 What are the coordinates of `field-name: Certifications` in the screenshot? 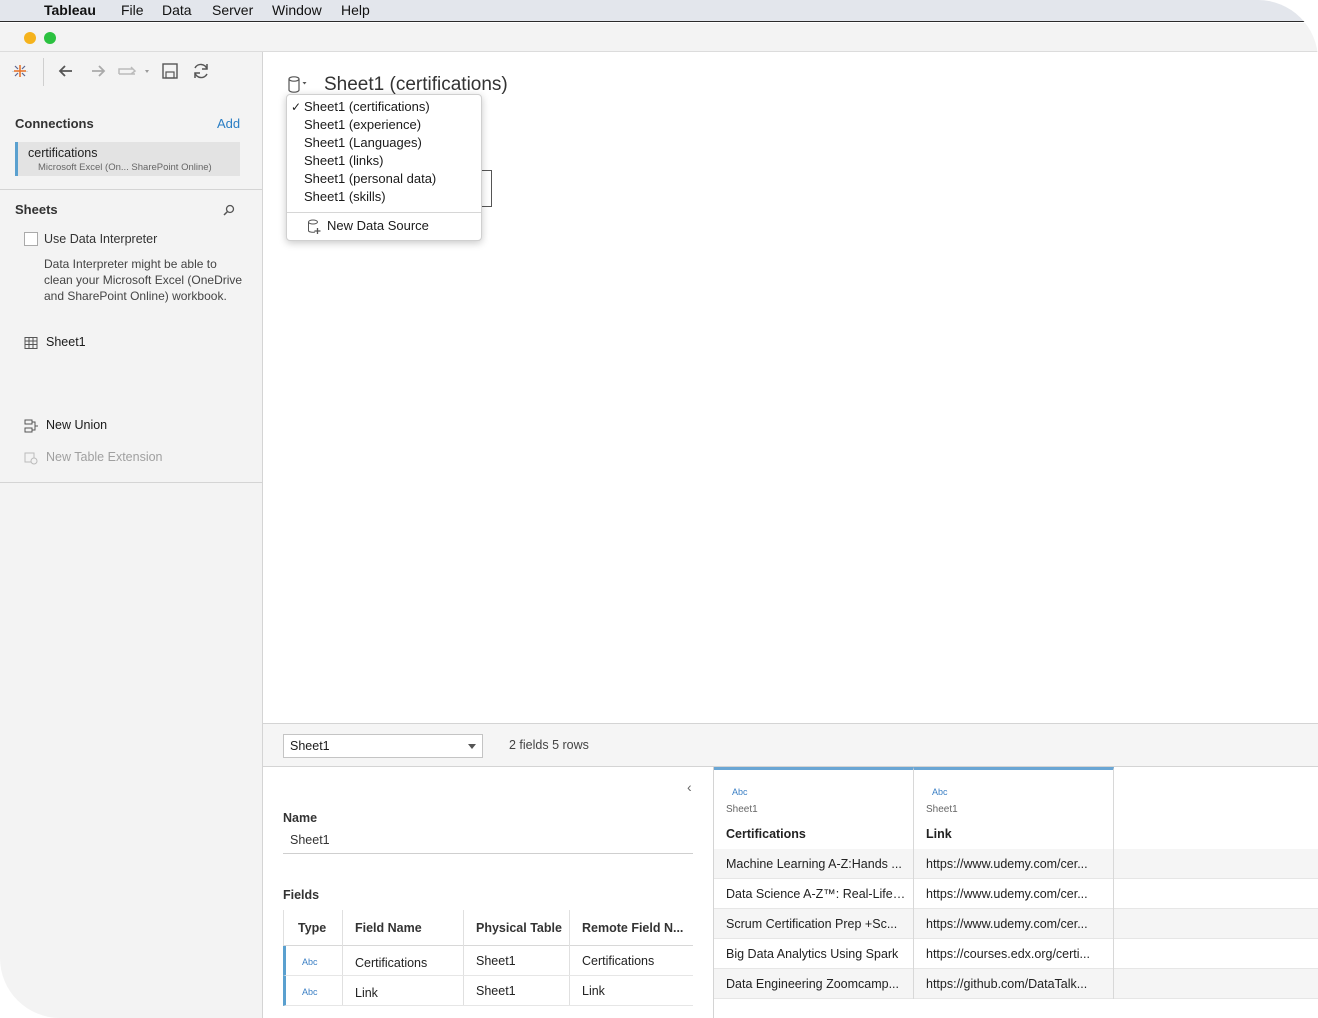 It's located at (391, 963).